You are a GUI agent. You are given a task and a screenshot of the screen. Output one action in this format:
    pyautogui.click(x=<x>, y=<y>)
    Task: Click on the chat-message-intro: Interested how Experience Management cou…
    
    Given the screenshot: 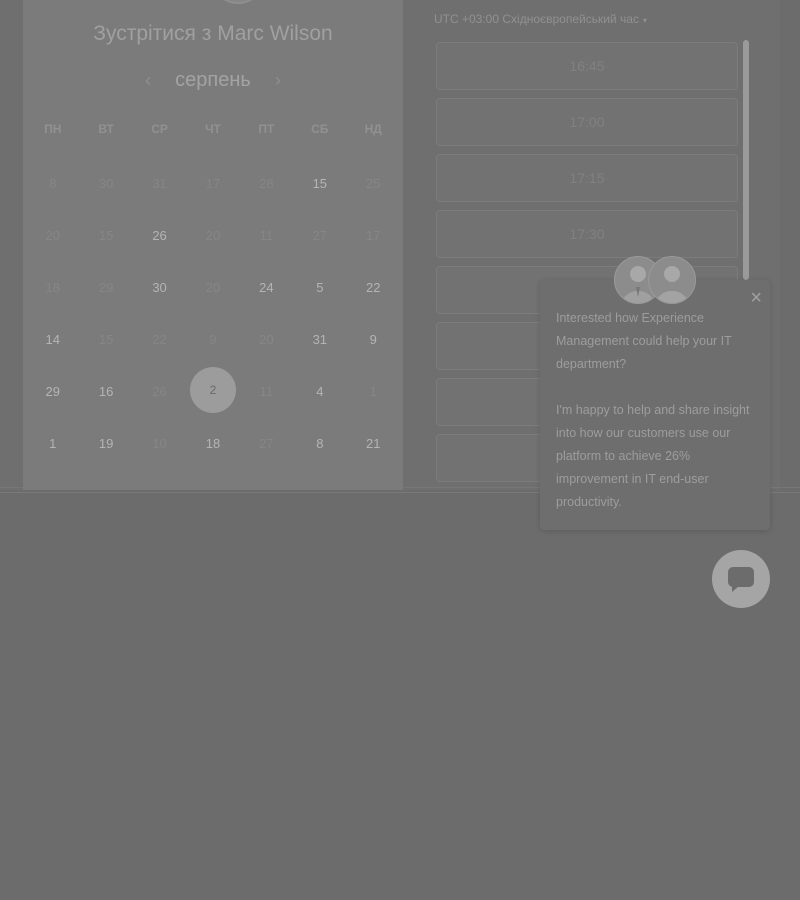 What is the action you would take?
    pyautogui.click(x=644, y=341)
    